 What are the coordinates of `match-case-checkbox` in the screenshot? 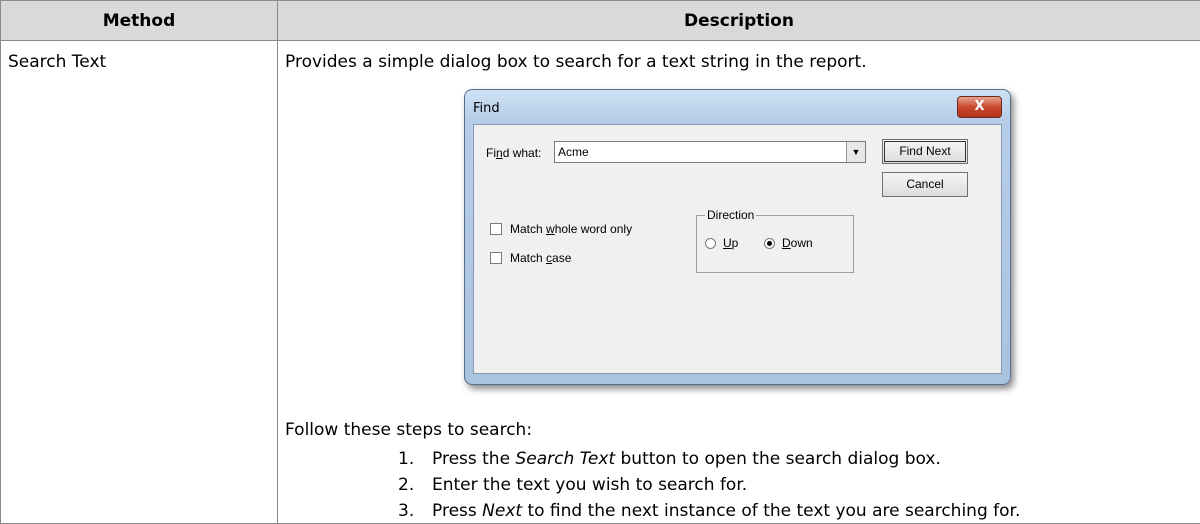 It's located at (496, 258).